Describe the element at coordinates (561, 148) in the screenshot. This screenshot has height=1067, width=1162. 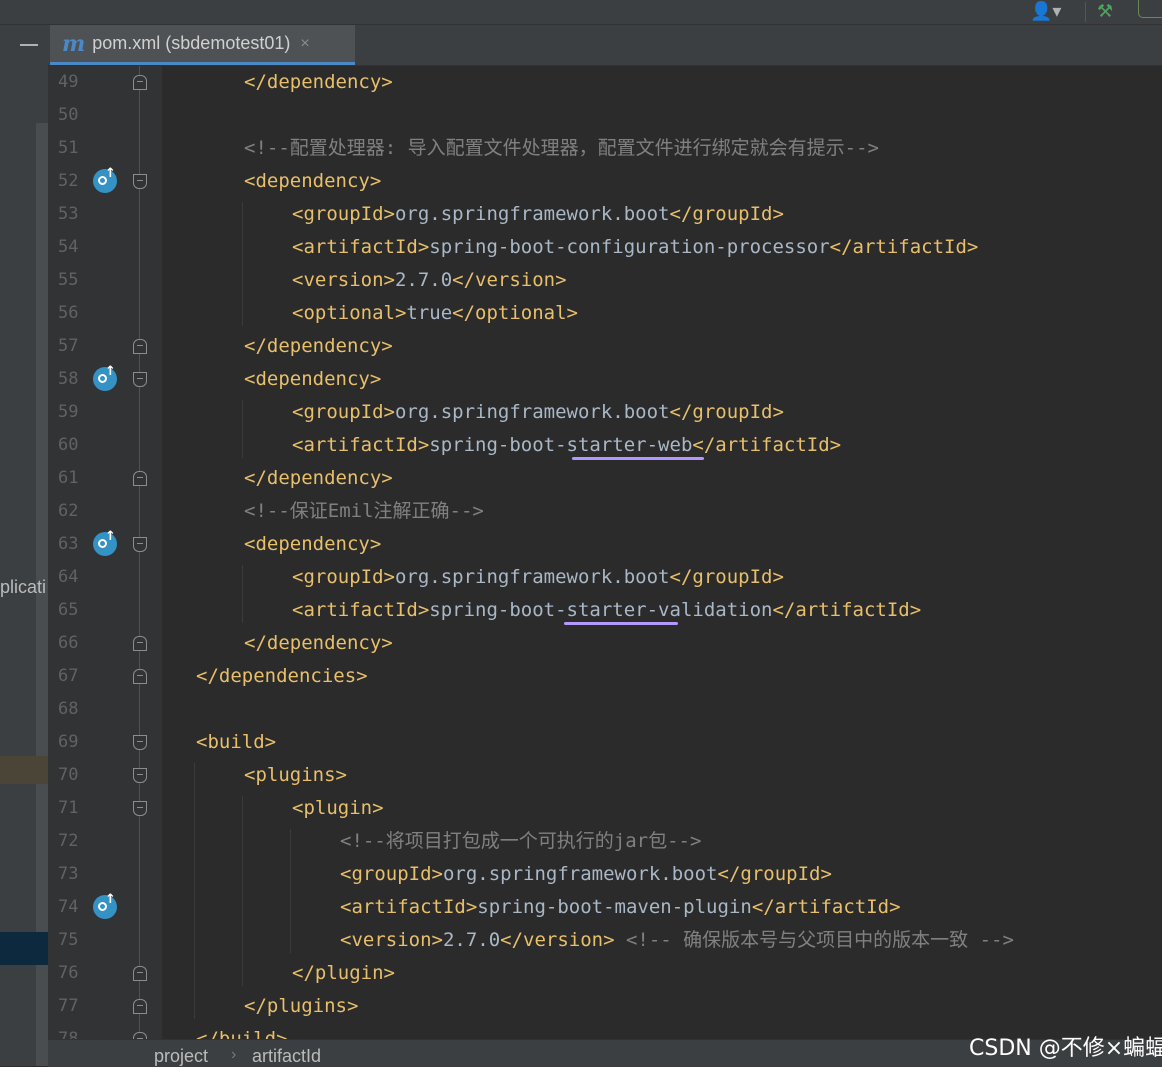
I see `code-text: <!--配置处理器: 导入配置文件处理器，配置文件进行绑定就会有提示-->` at that location.